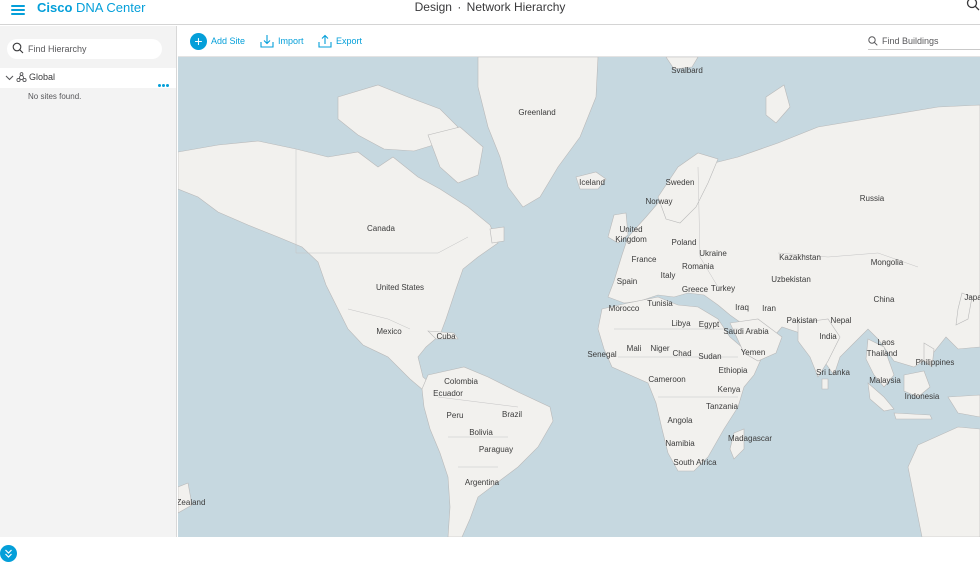  I want to click on tree-node-global: Global, so click(88, 78).